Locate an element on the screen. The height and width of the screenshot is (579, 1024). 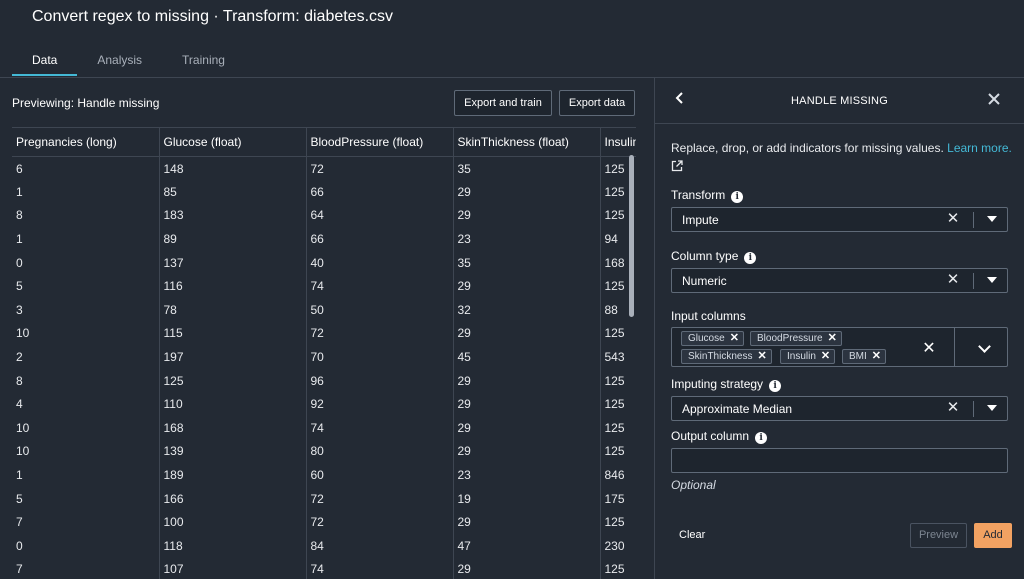
column-header: Insulin (float) is located at coordinates (617, 142).